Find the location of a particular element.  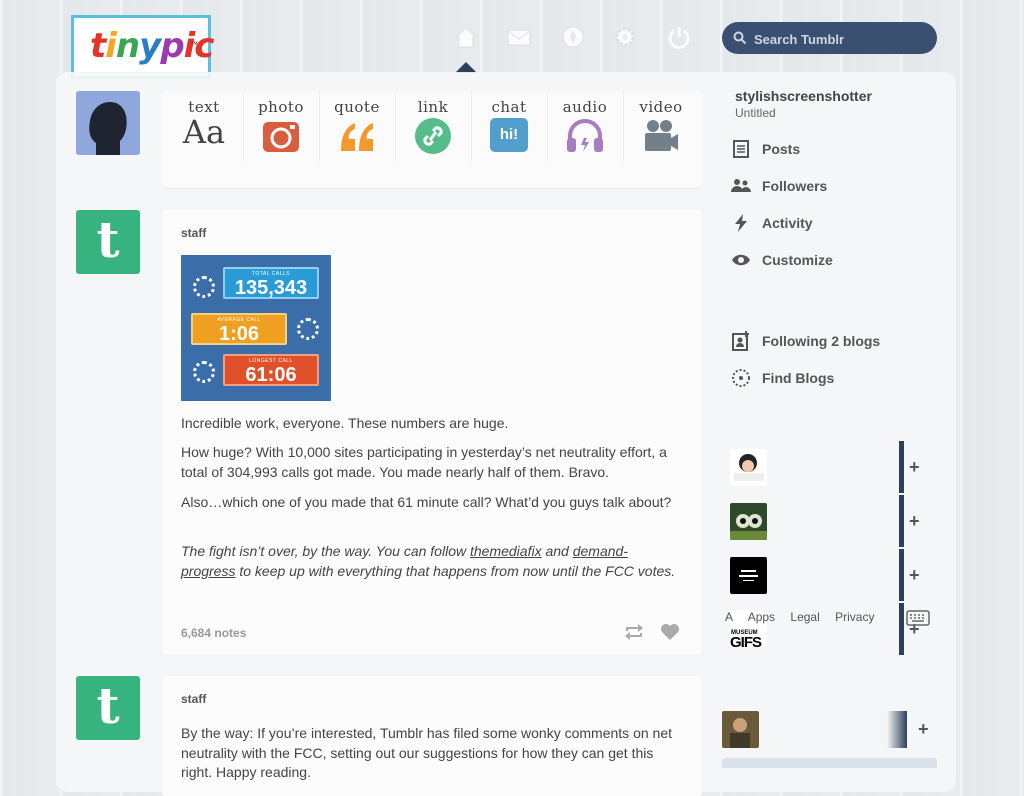

logo-trademark: ™ is located at coordinates (194, 44).